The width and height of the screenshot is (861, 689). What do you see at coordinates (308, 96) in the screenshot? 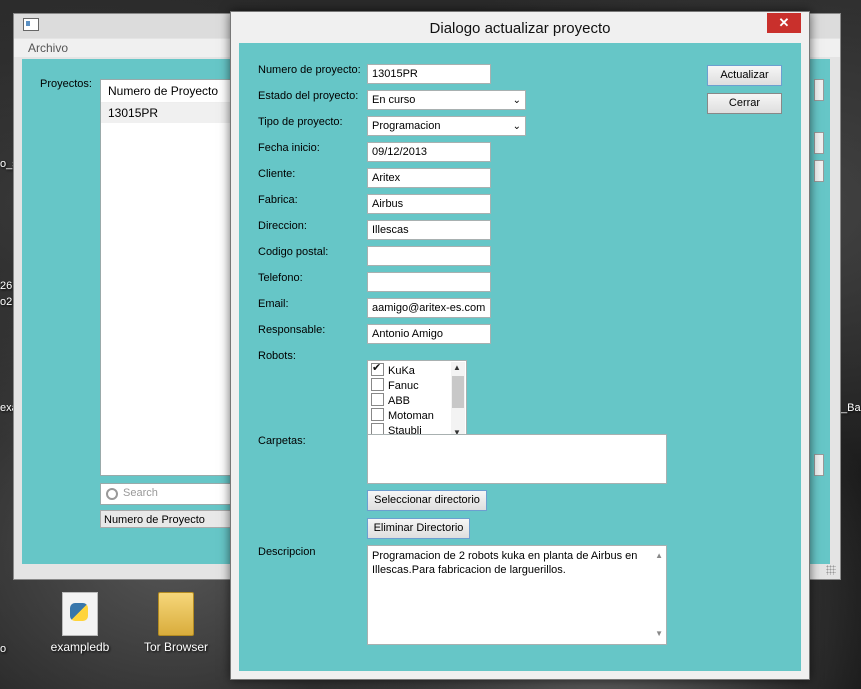
I see `estado-label: Estado del proyecto:` at bounding box center [308, 96].